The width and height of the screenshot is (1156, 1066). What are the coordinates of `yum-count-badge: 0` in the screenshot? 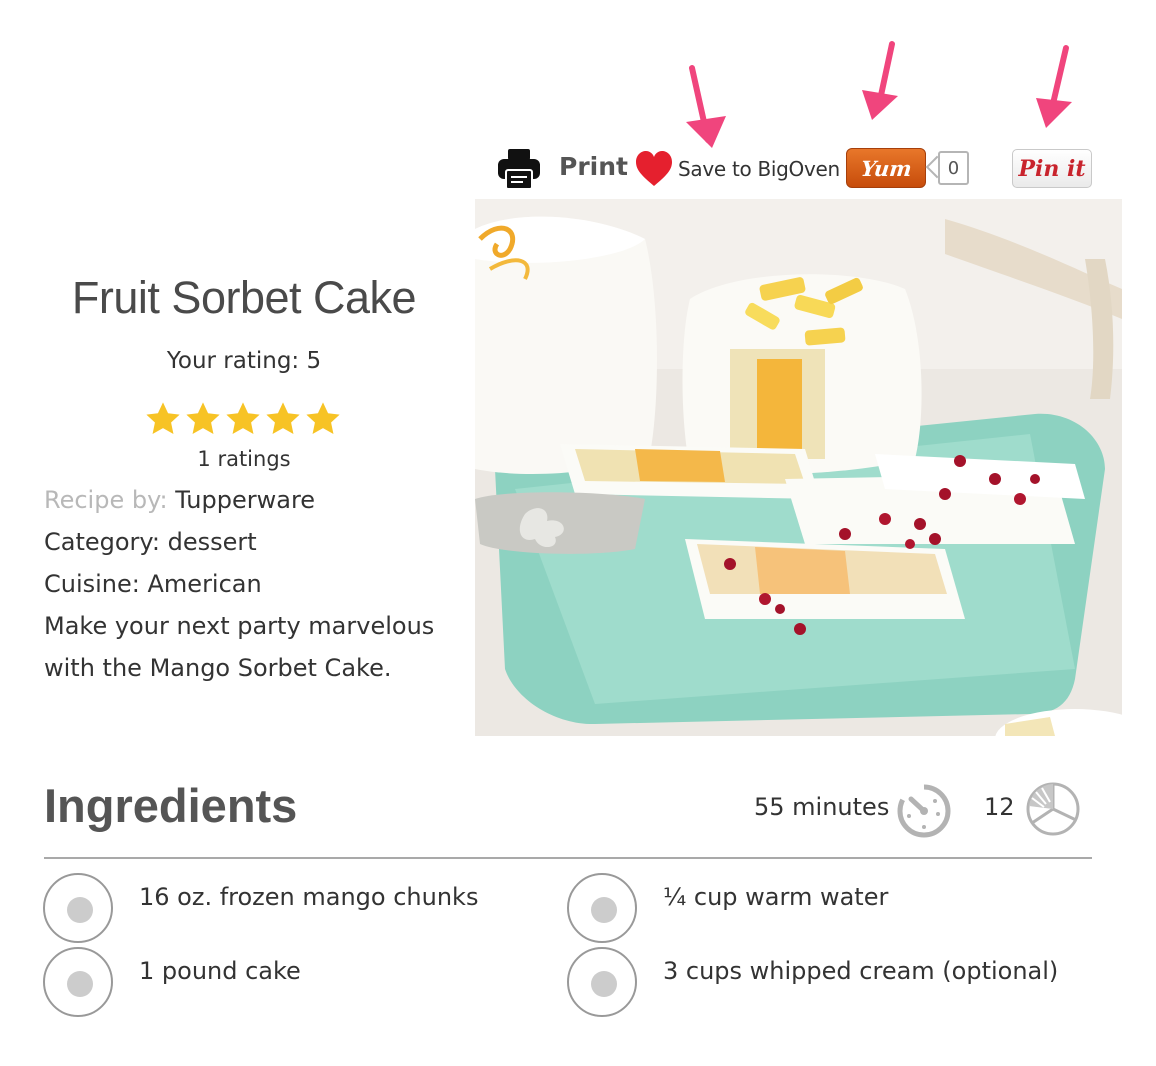 It's located at (953, 168).